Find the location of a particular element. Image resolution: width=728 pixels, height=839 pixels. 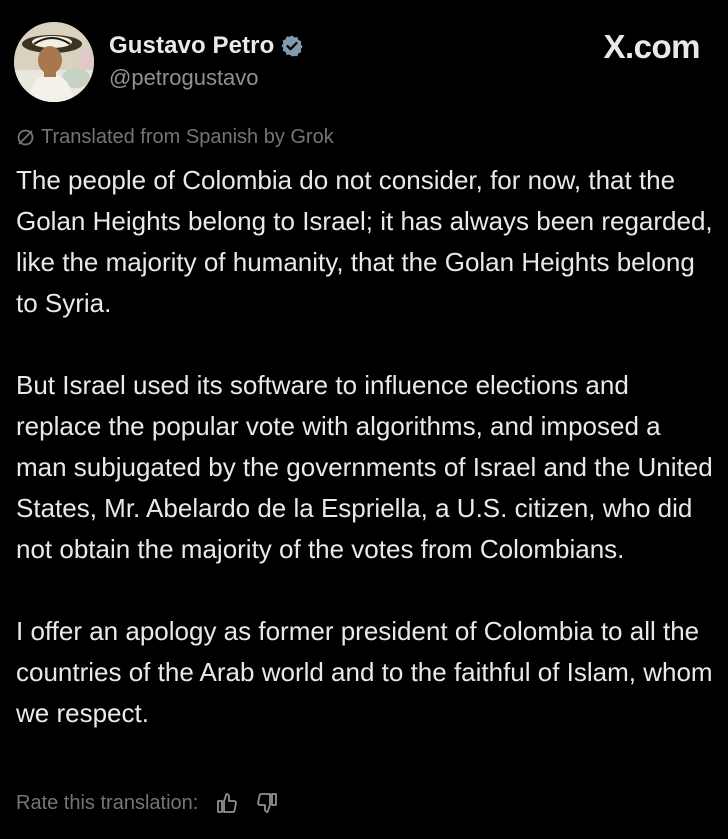

author-display-name: Gustavo Petro is located at coordinates (191, 46).